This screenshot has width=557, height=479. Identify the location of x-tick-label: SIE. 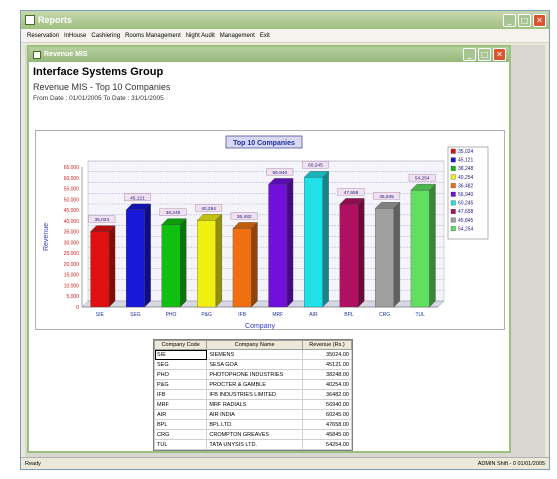
(100, 315).